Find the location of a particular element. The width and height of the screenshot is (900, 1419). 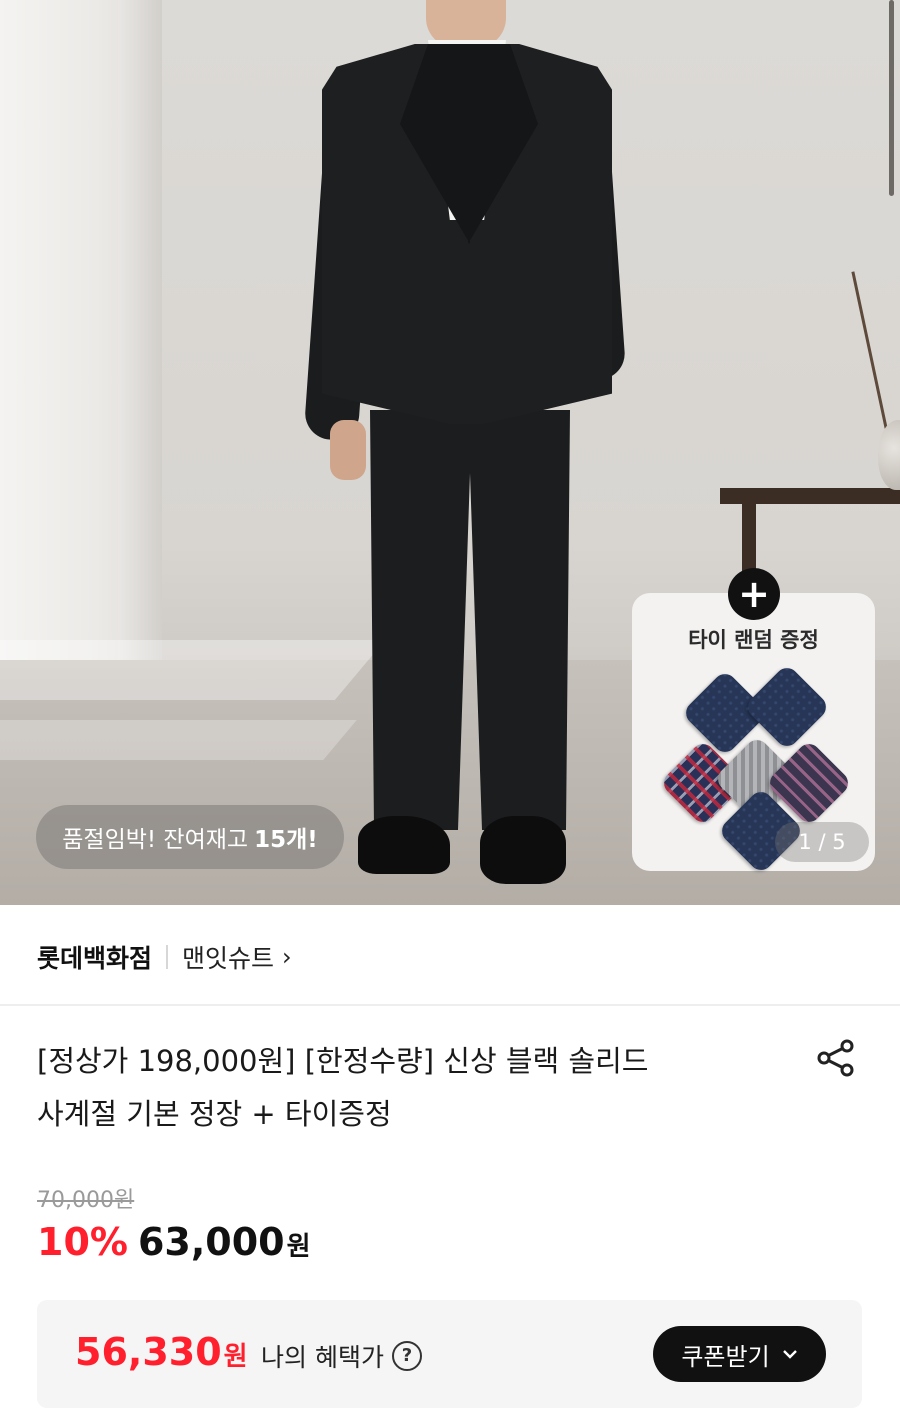

benefit-price: 56,330 원 is located at coordinates (161, 1352).